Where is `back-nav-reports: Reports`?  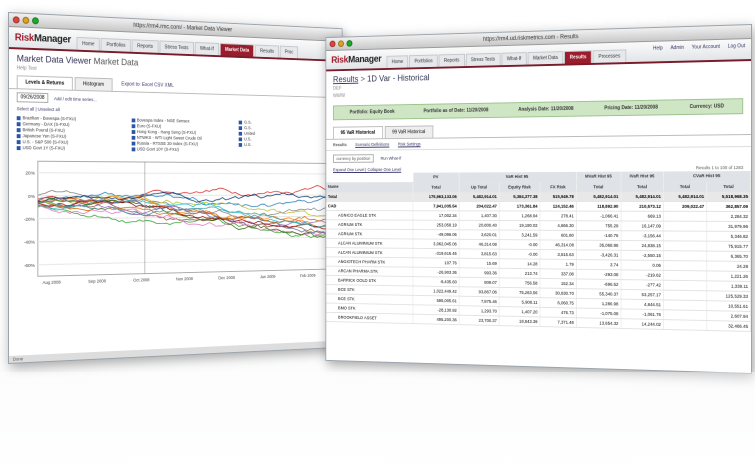
back-nav-reports: Reports is located at coordinates (145, 46).